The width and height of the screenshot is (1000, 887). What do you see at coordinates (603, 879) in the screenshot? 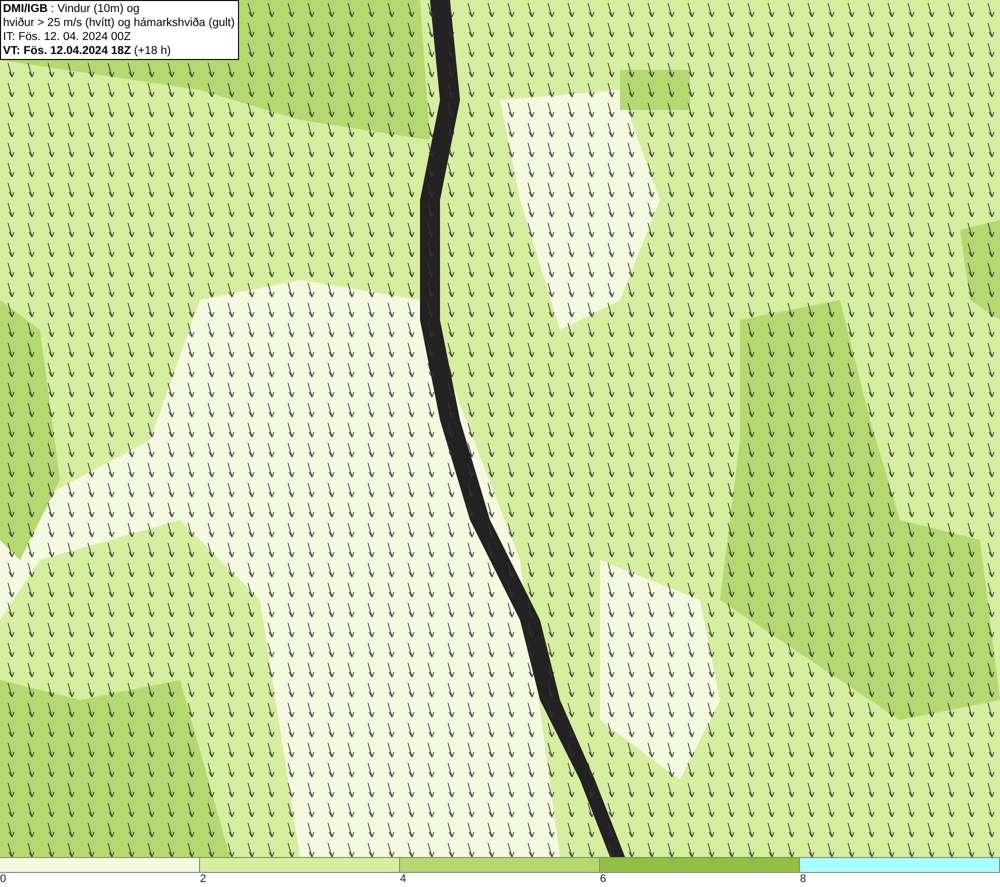
I see `scale-tick-label: 6` at bounding box center [603, 879].